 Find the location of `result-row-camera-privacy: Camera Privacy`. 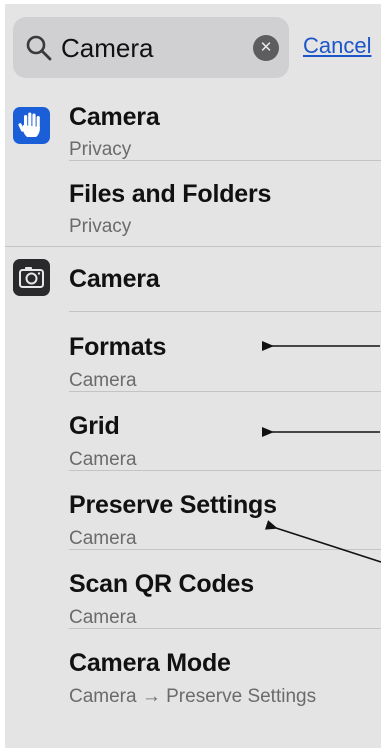

result-row-camera-privacy: Camera Privacy is located at coordinates (191, 121).